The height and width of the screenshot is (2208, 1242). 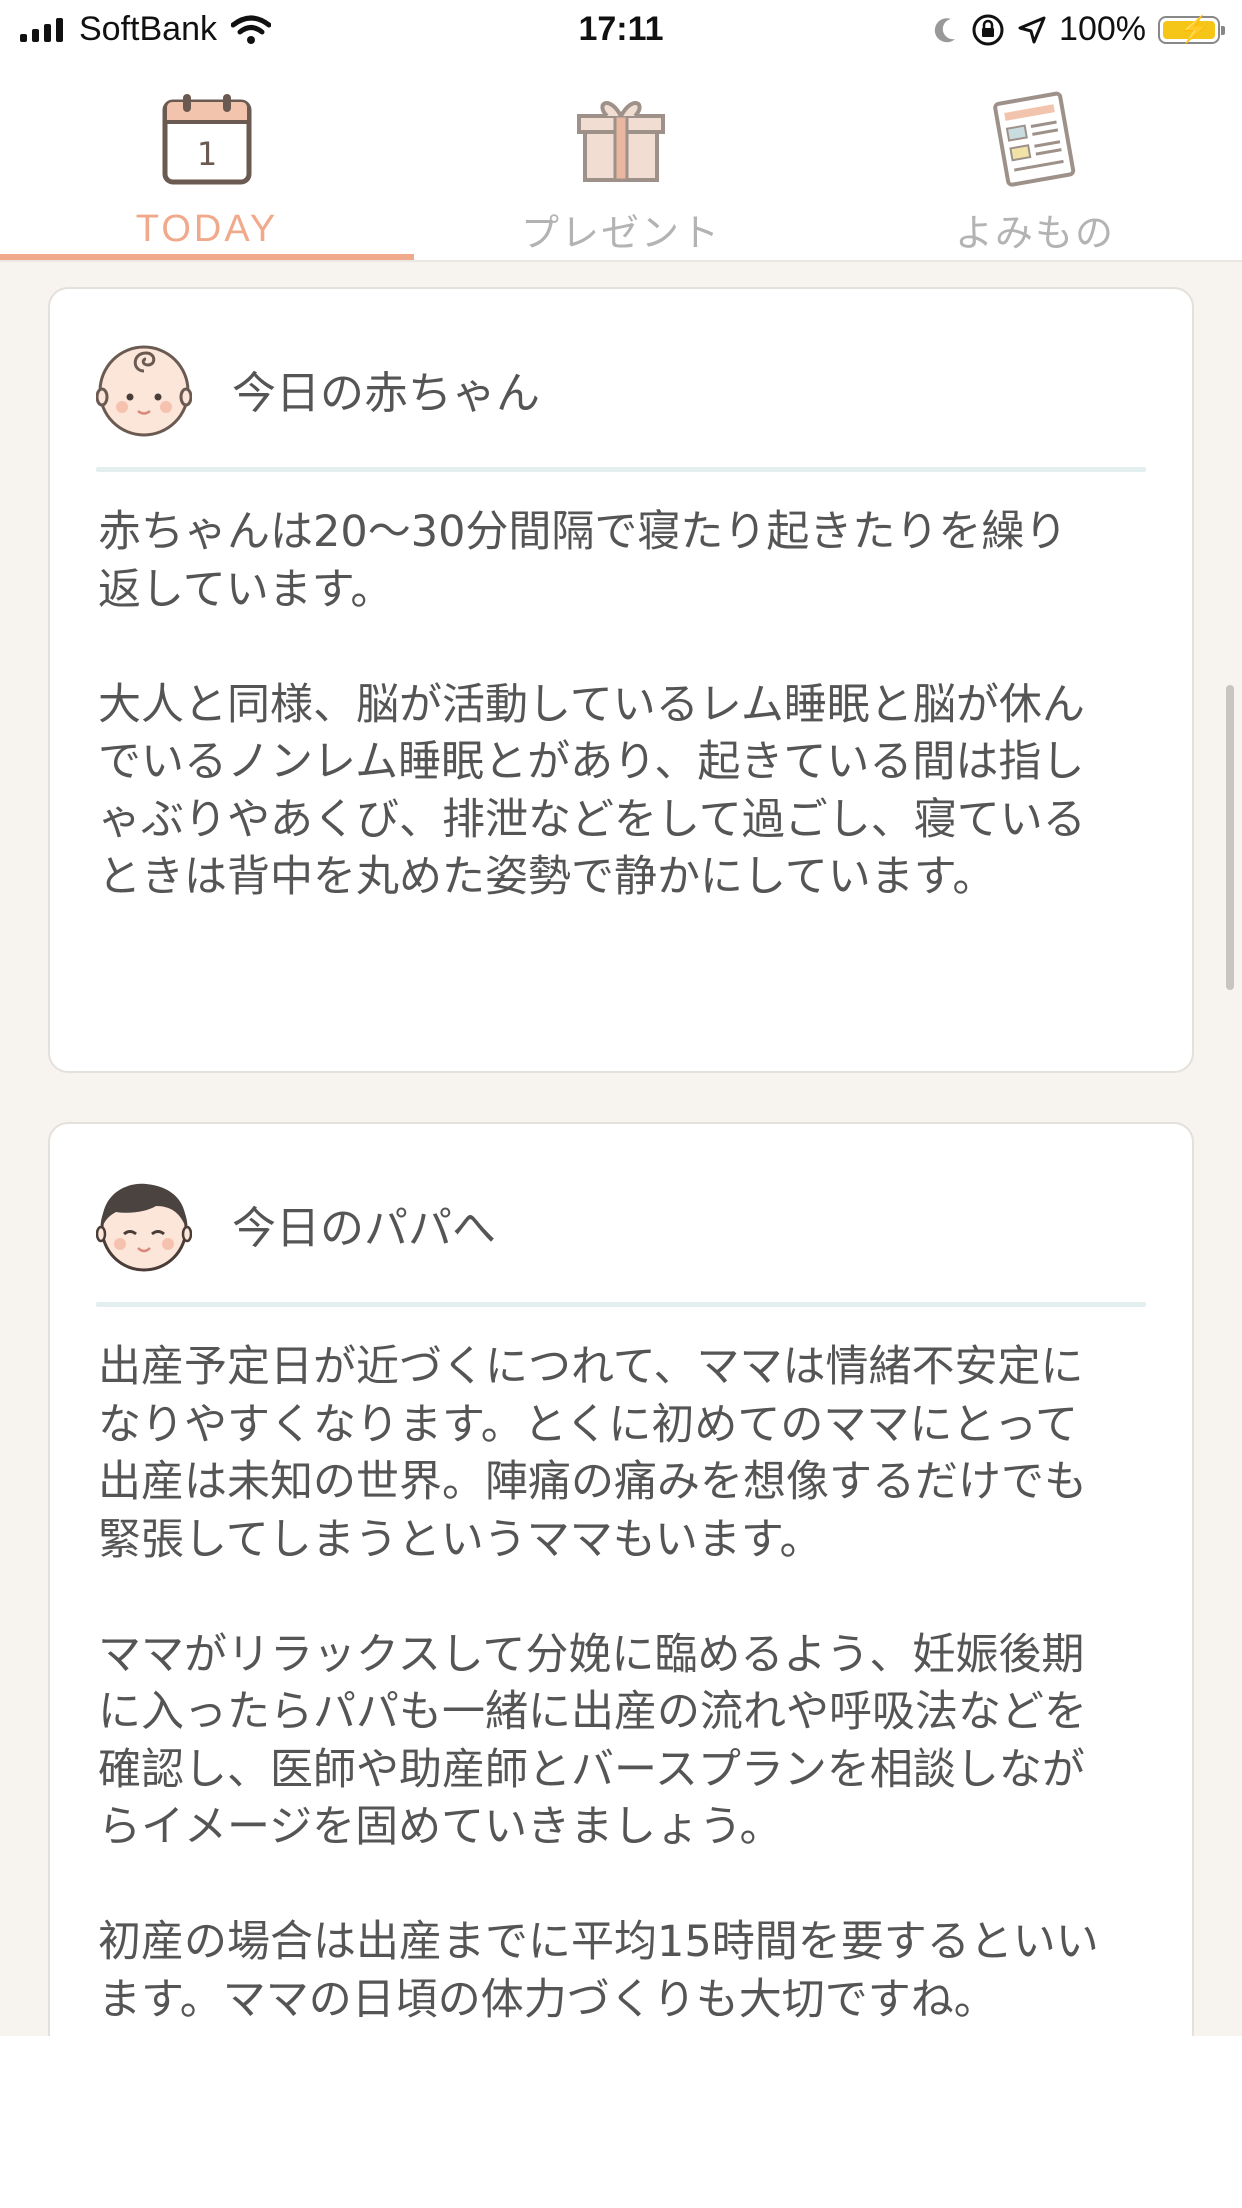 I want to click on tab-today: 1 TODAY, so click(x=207, y=161).